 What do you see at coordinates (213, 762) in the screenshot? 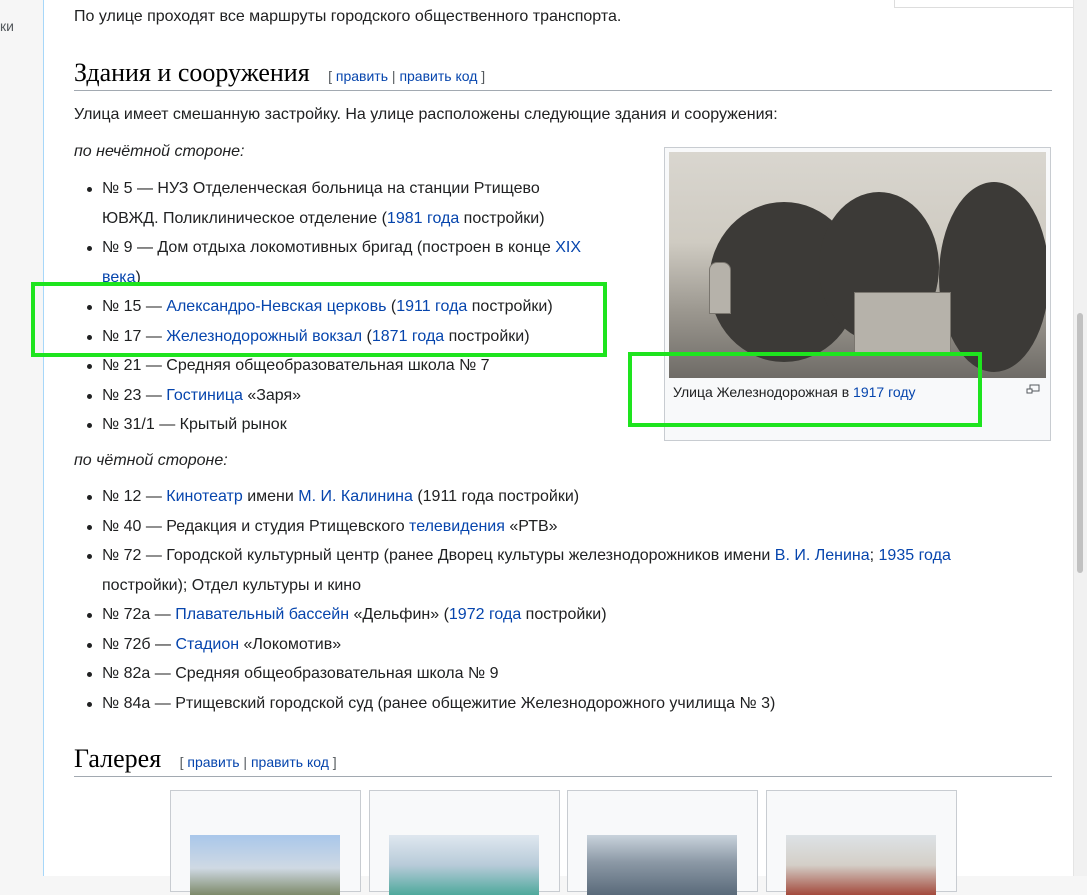
I see `gallery-edit-link: править` at bounding box center [213, 762].